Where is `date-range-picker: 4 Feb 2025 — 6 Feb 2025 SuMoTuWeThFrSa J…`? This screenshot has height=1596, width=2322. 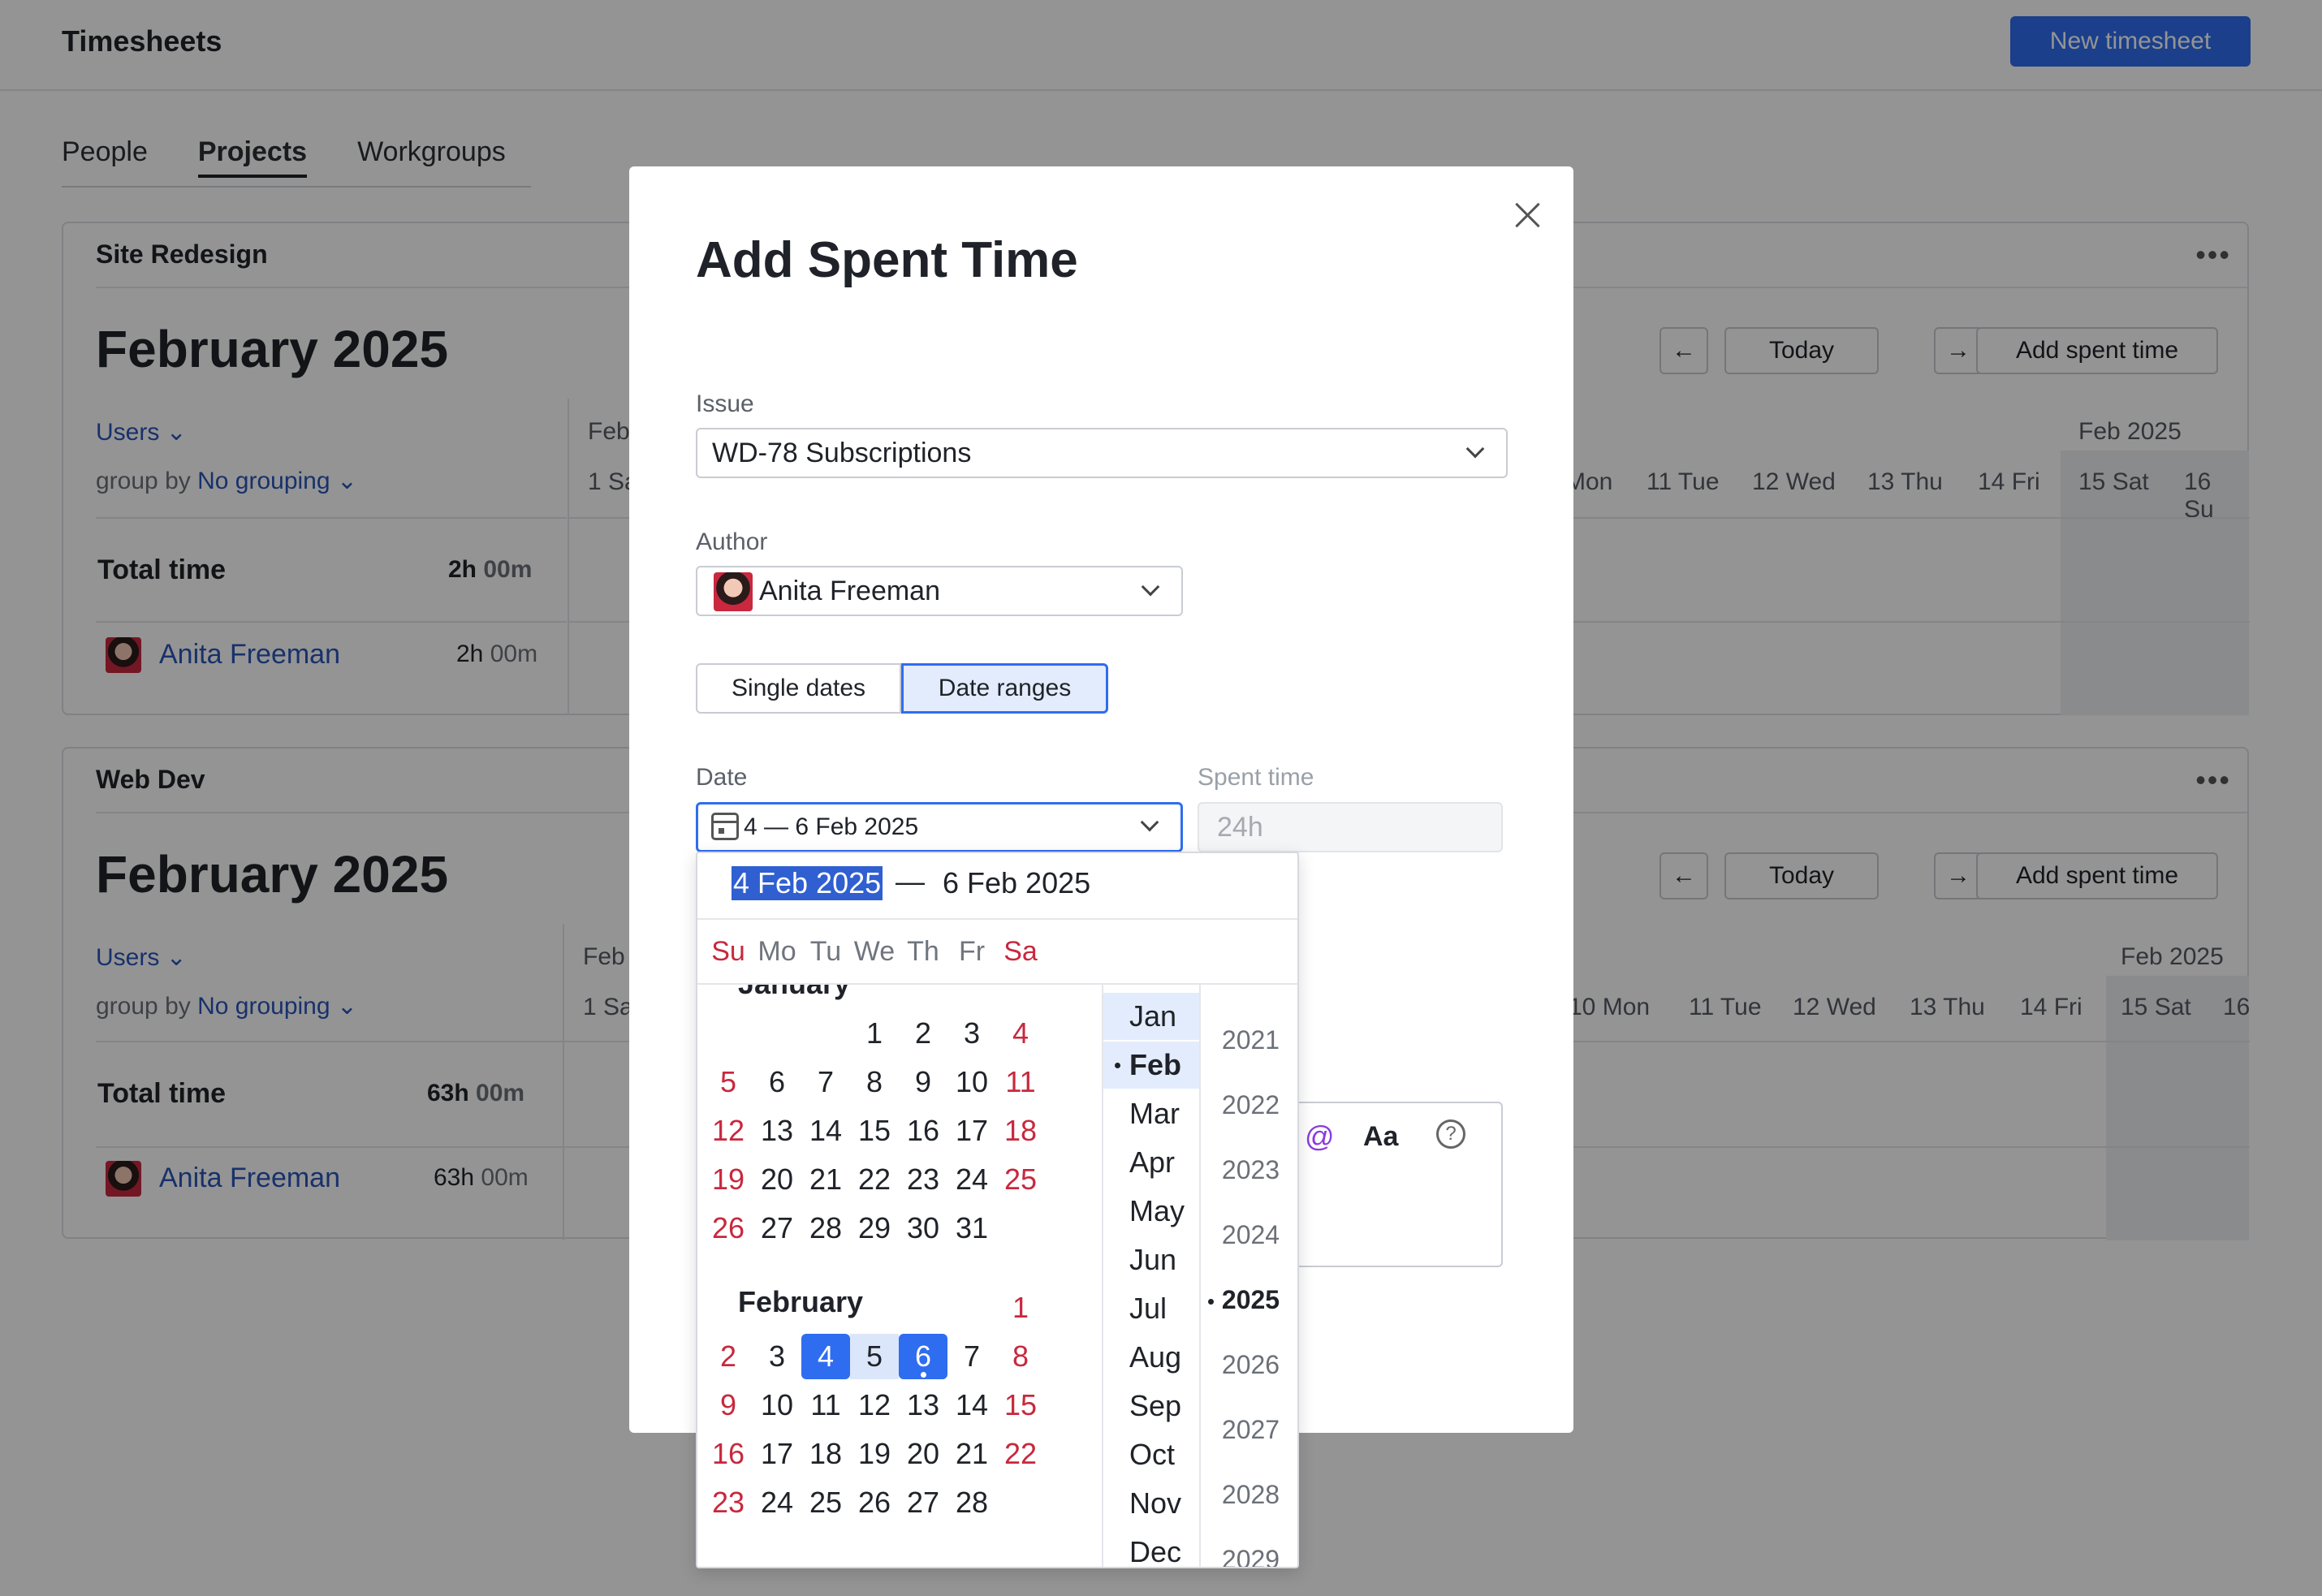
date-range-picker: 4 Feb 2025 — 6 Feb 2025 SuMoTuWeThFrSa J… is located at coordinates (998, 1210).